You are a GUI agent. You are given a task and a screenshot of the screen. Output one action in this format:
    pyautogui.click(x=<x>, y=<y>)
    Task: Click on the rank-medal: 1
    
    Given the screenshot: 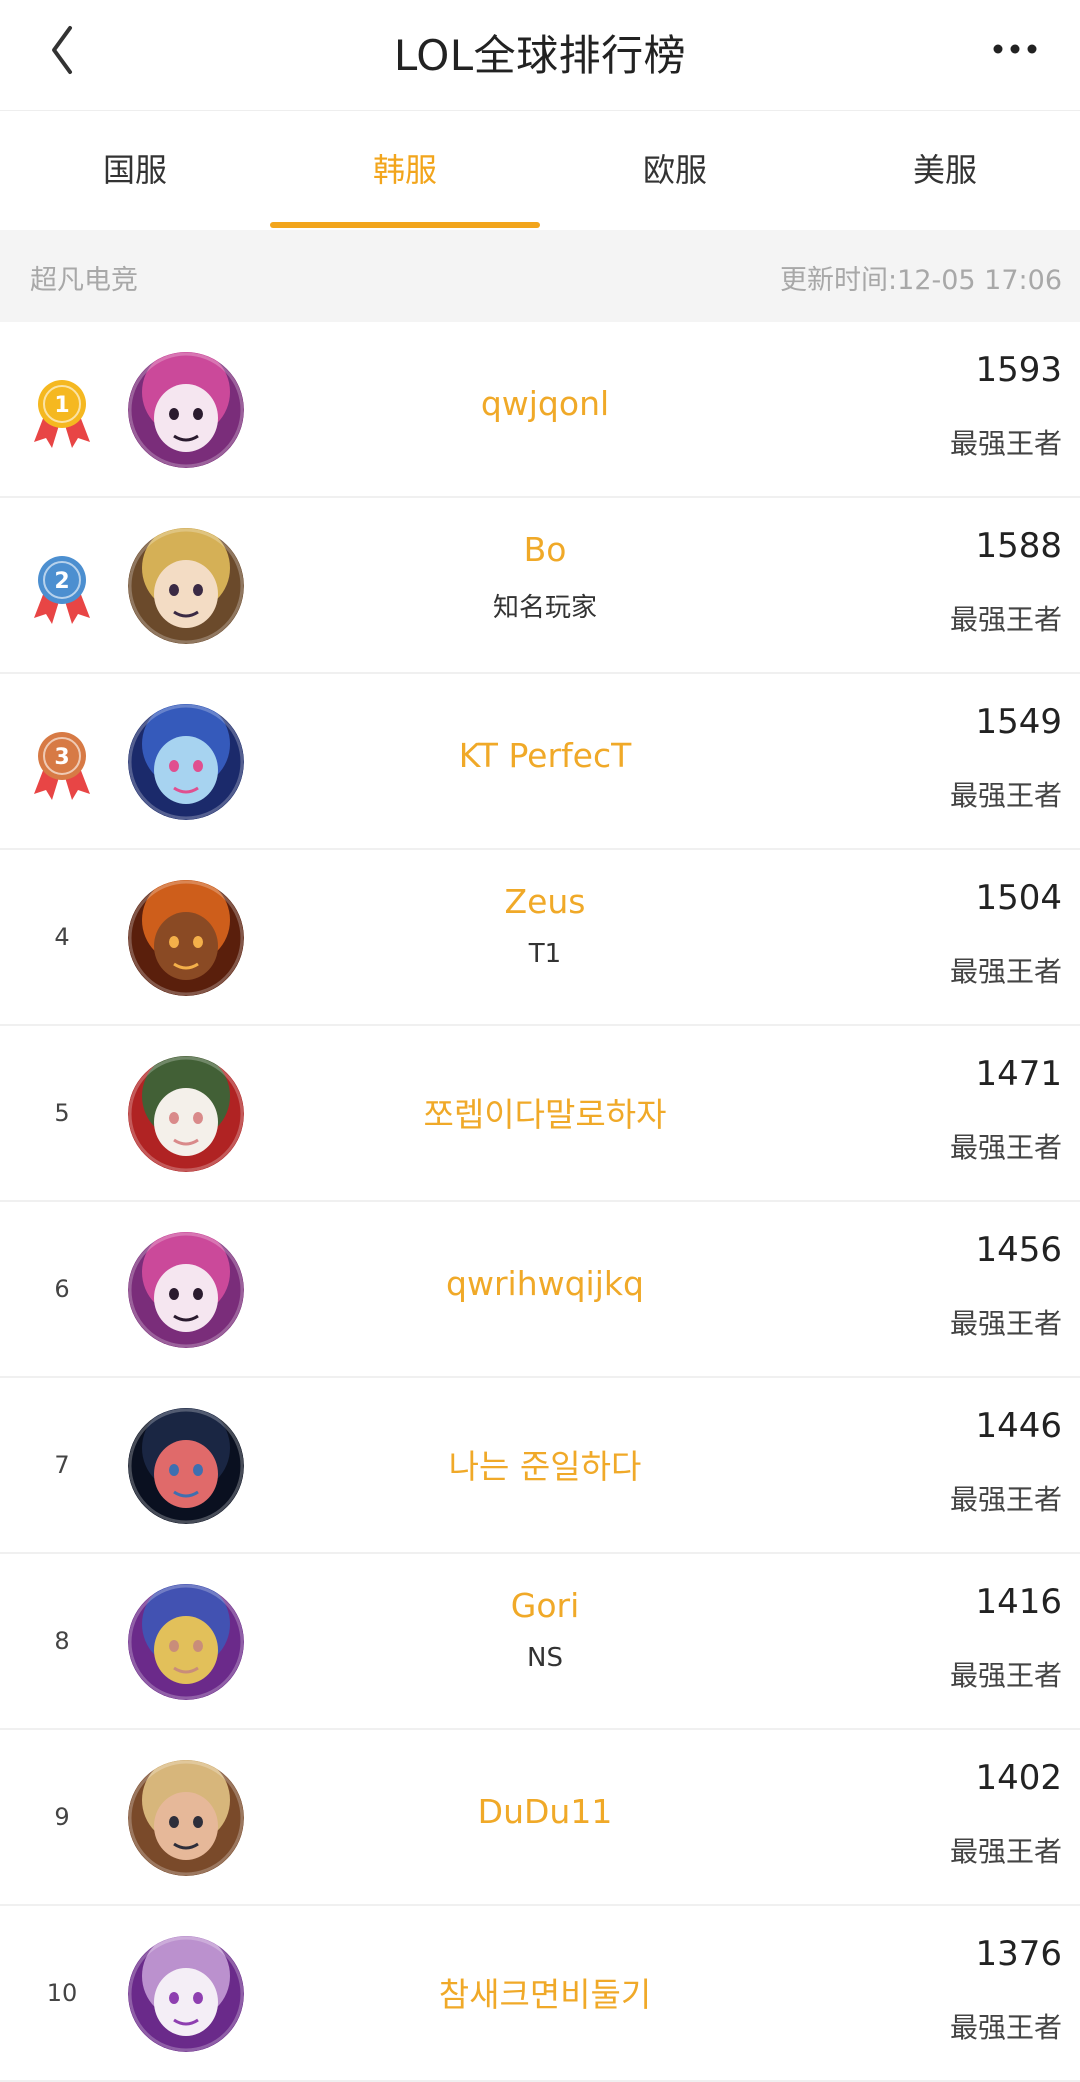 What is the action you would take?
    pyautogui.click(x=62, y=412)
    